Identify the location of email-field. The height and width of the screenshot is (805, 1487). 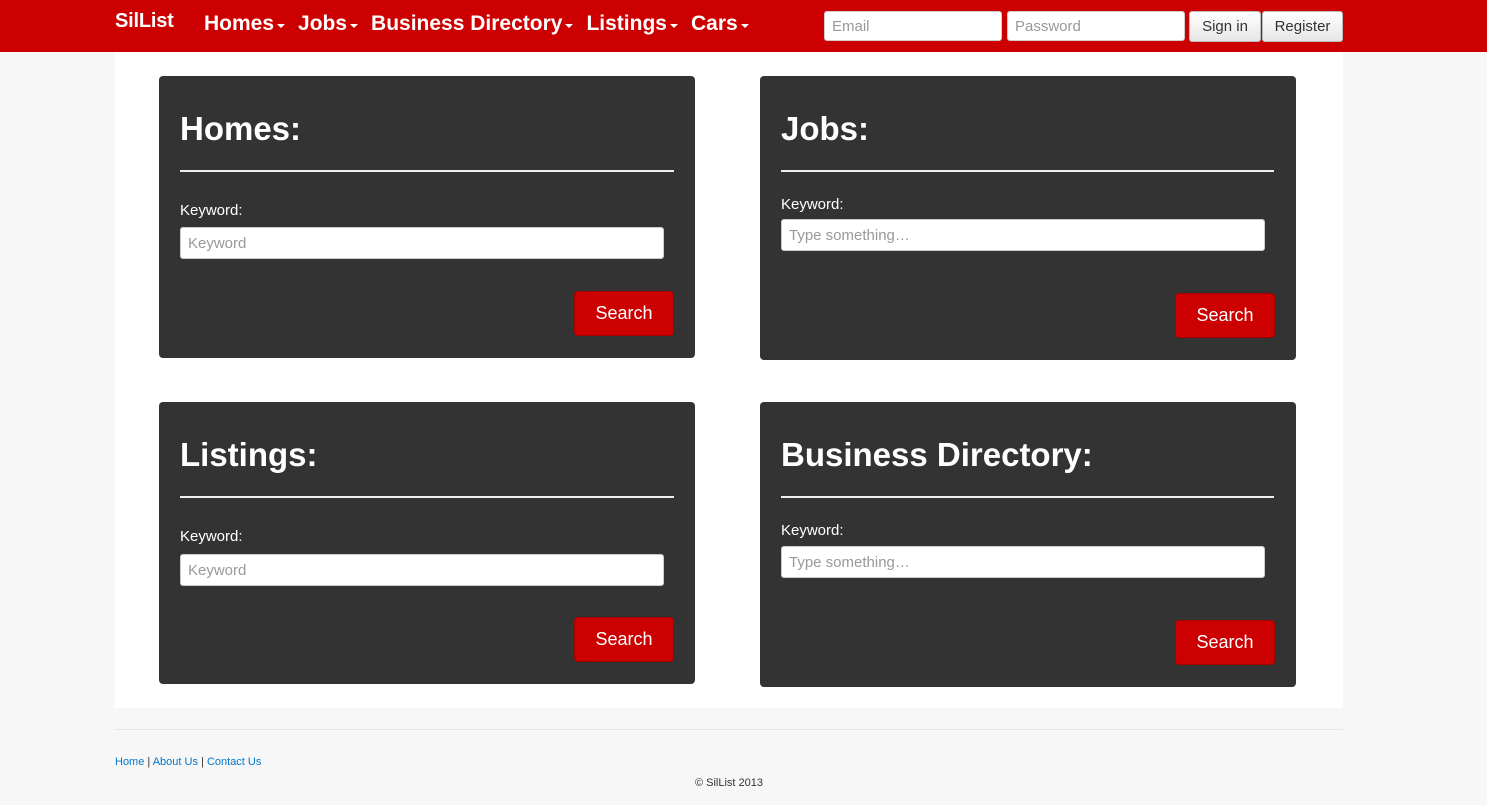
(913, 26).